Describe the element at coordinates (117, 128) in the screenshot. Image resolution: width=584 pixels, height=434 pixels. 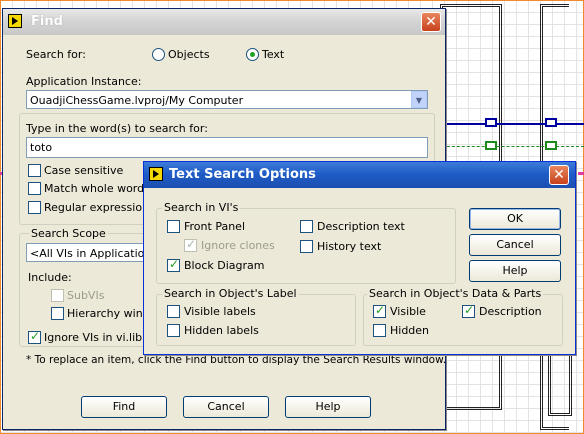
I see `words-label: Type in the word(s) to search for:` at that location.